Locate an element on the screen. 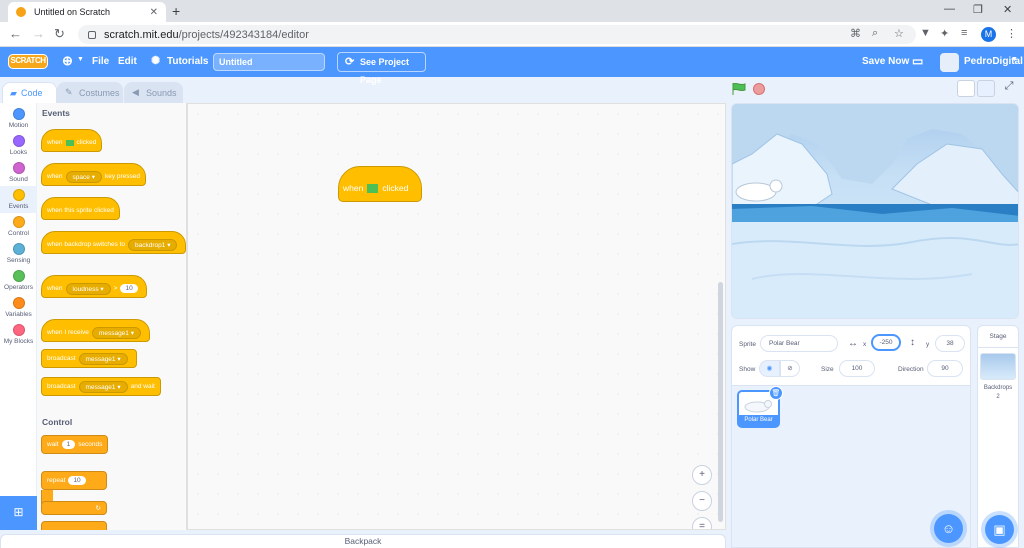  category-my-blocks: My Blocks is located at coordinates (18, 334).